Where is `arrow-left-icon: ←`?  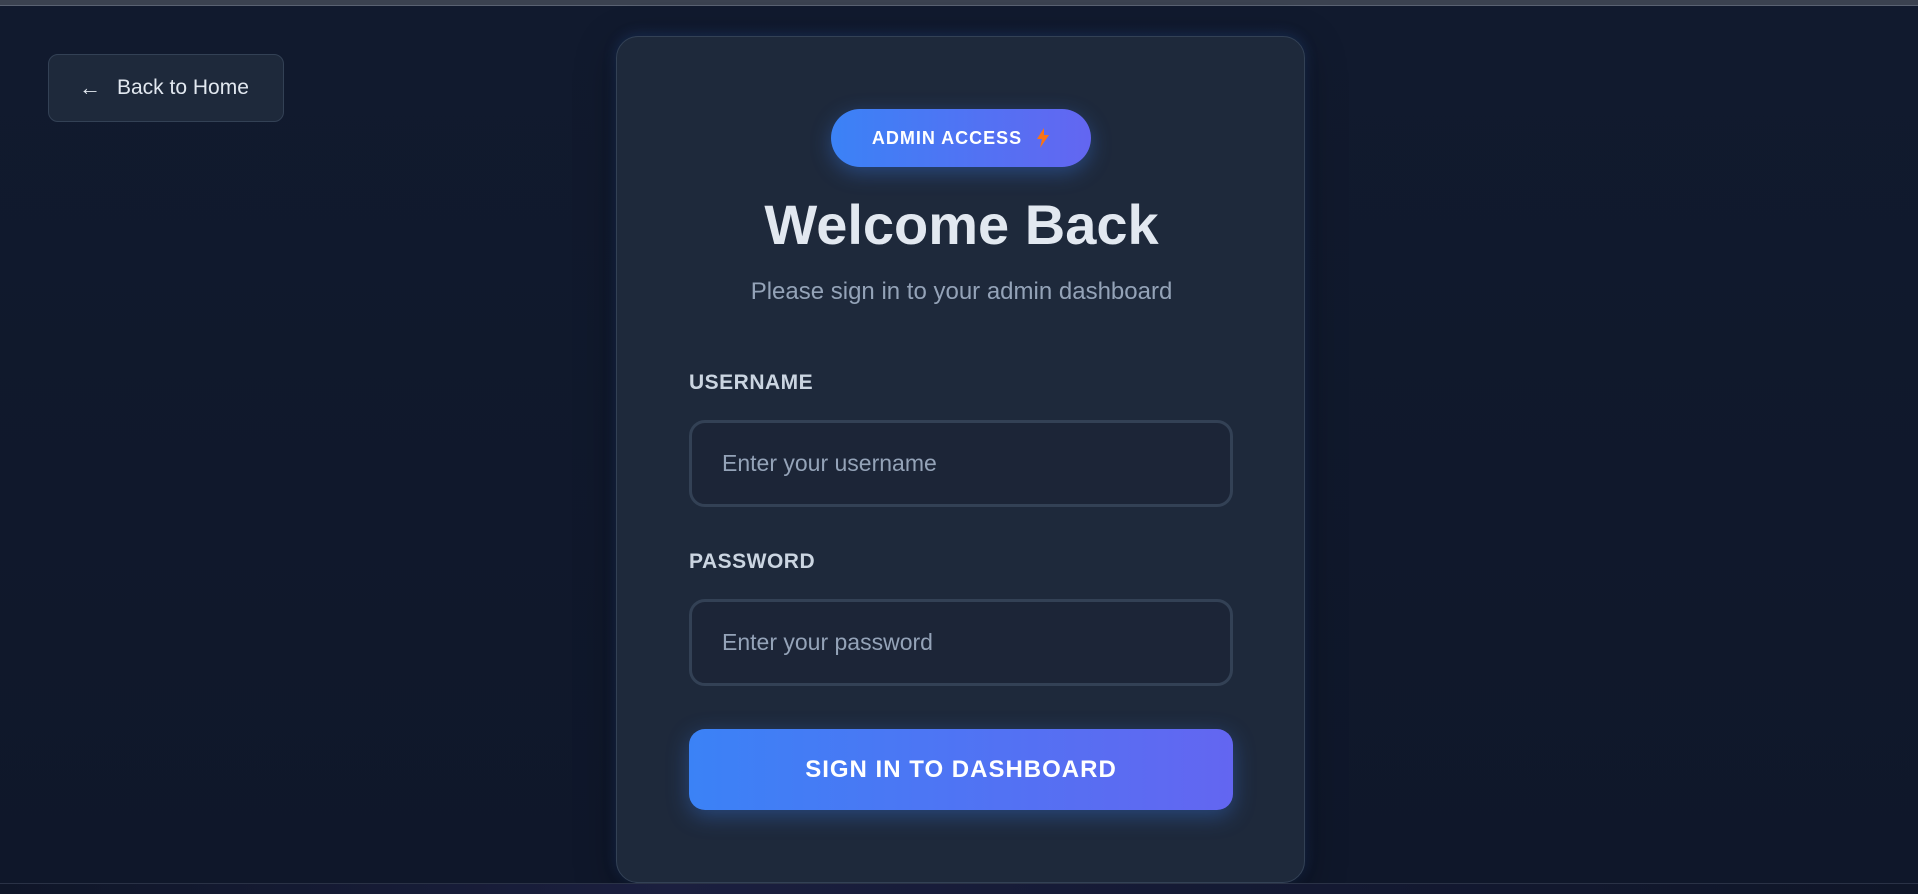
arrow-left-icon: ← is located at coordinates (90, 87).